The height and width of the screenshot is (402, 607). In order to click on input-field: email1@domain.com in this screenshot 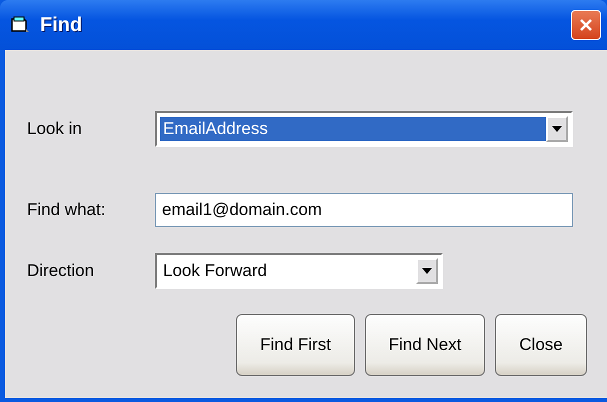, I will do `click(364, 210)`.